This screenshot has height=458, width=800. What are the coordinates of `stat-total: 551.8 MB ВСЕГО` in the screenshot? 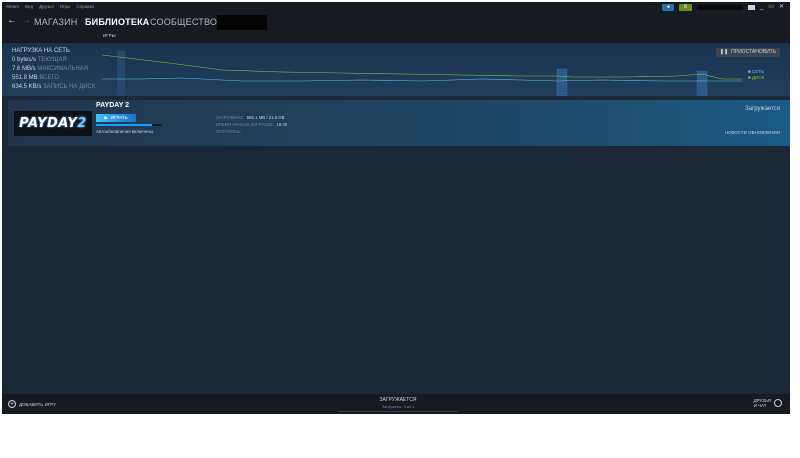 It's located at (35, 78).